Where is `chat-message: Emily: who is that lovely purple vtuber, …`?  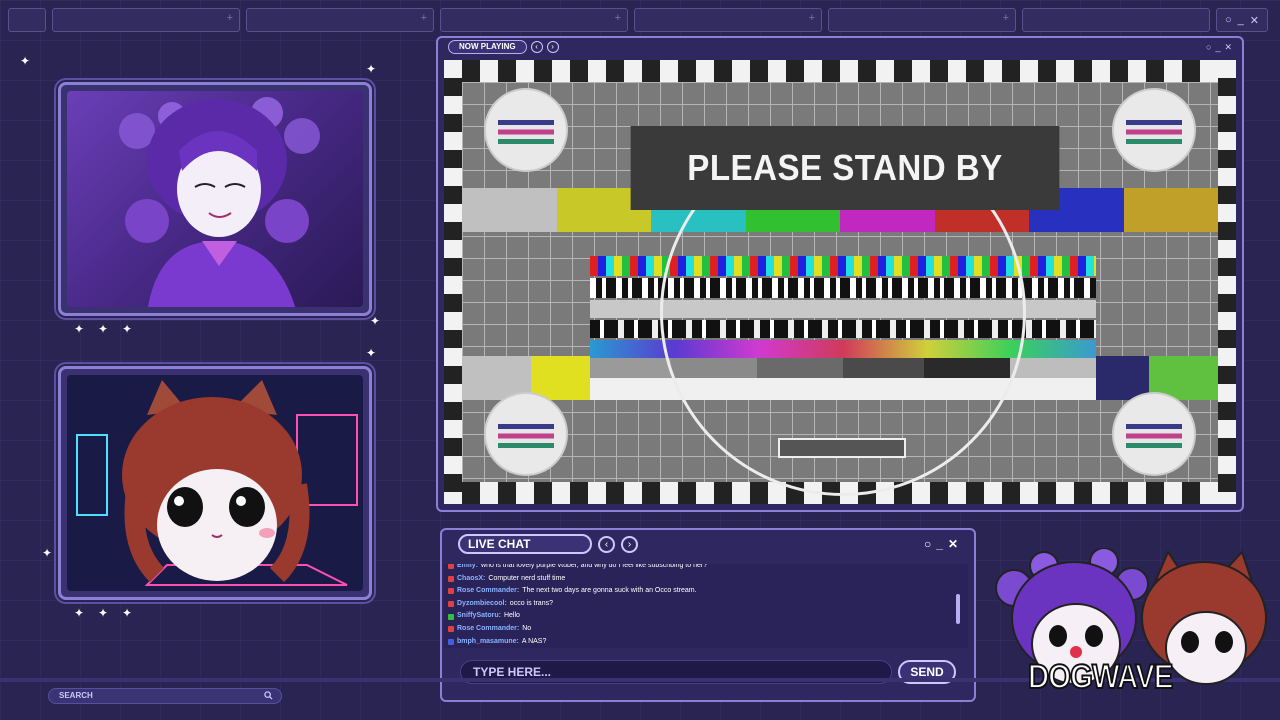 chat-message: Emily: who is that lovely purple vtuber, … is located at coordinates (708, 568).